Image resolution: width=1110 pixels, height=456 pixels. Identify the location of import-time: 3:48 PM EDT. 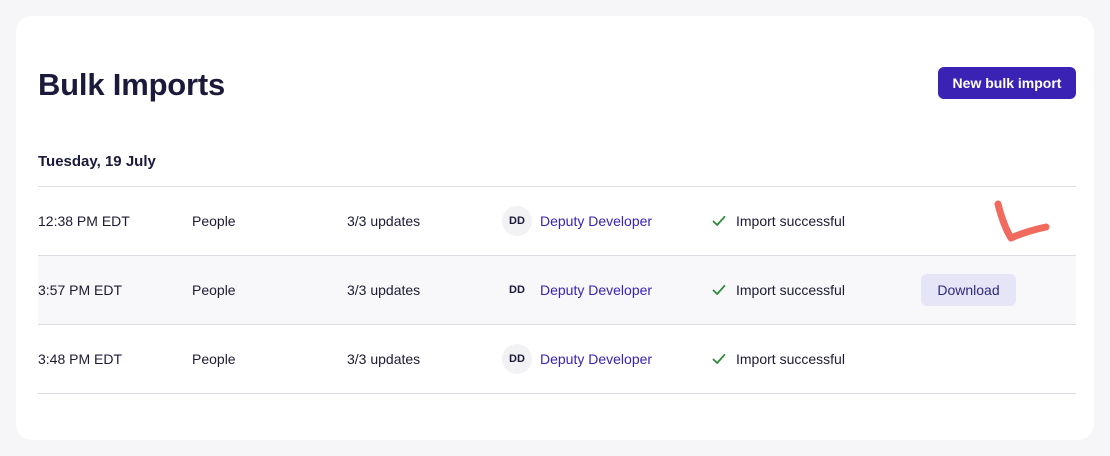
(80, 359).